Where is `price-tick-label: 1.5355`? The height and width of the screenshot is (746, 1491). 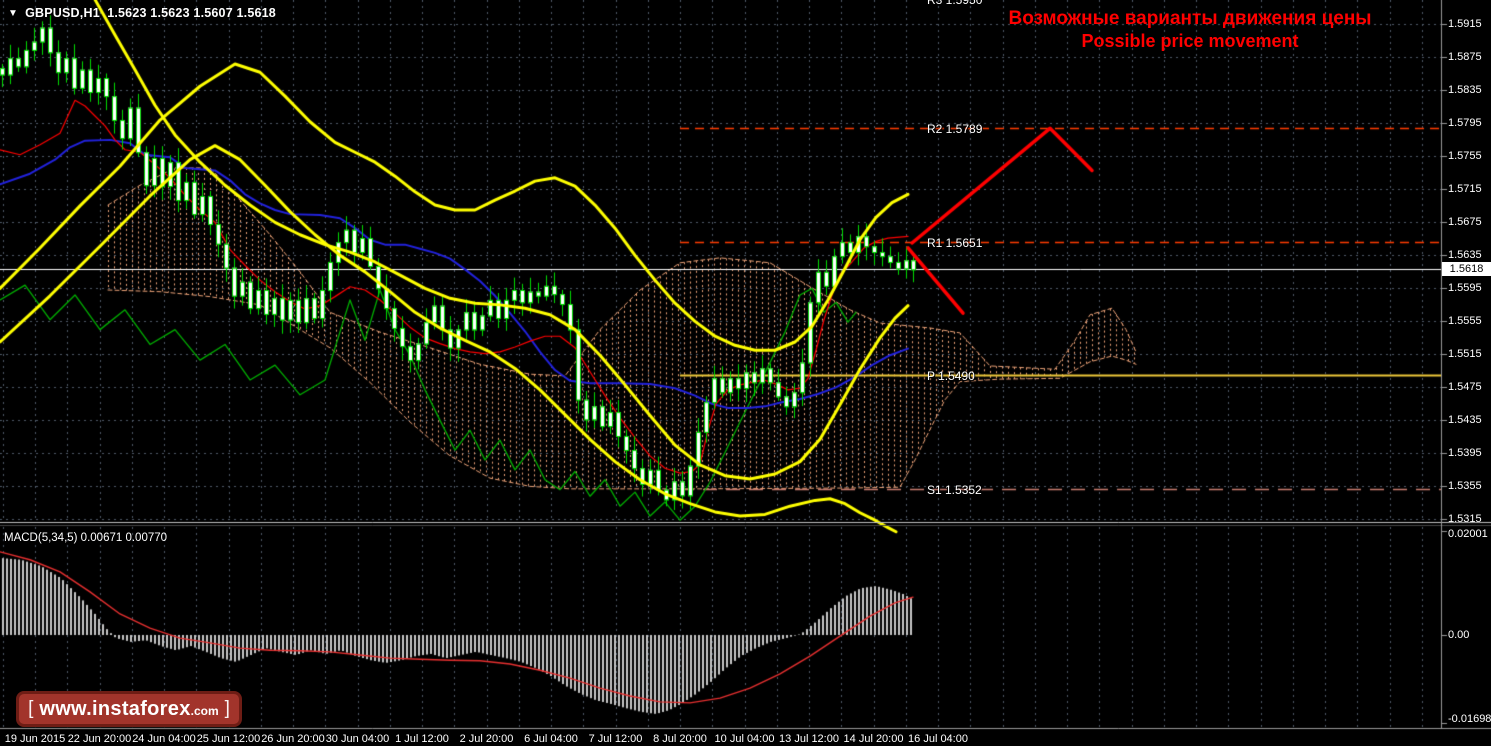
price-tick-label: 1.5355 is located at coordinates (1465, 486).